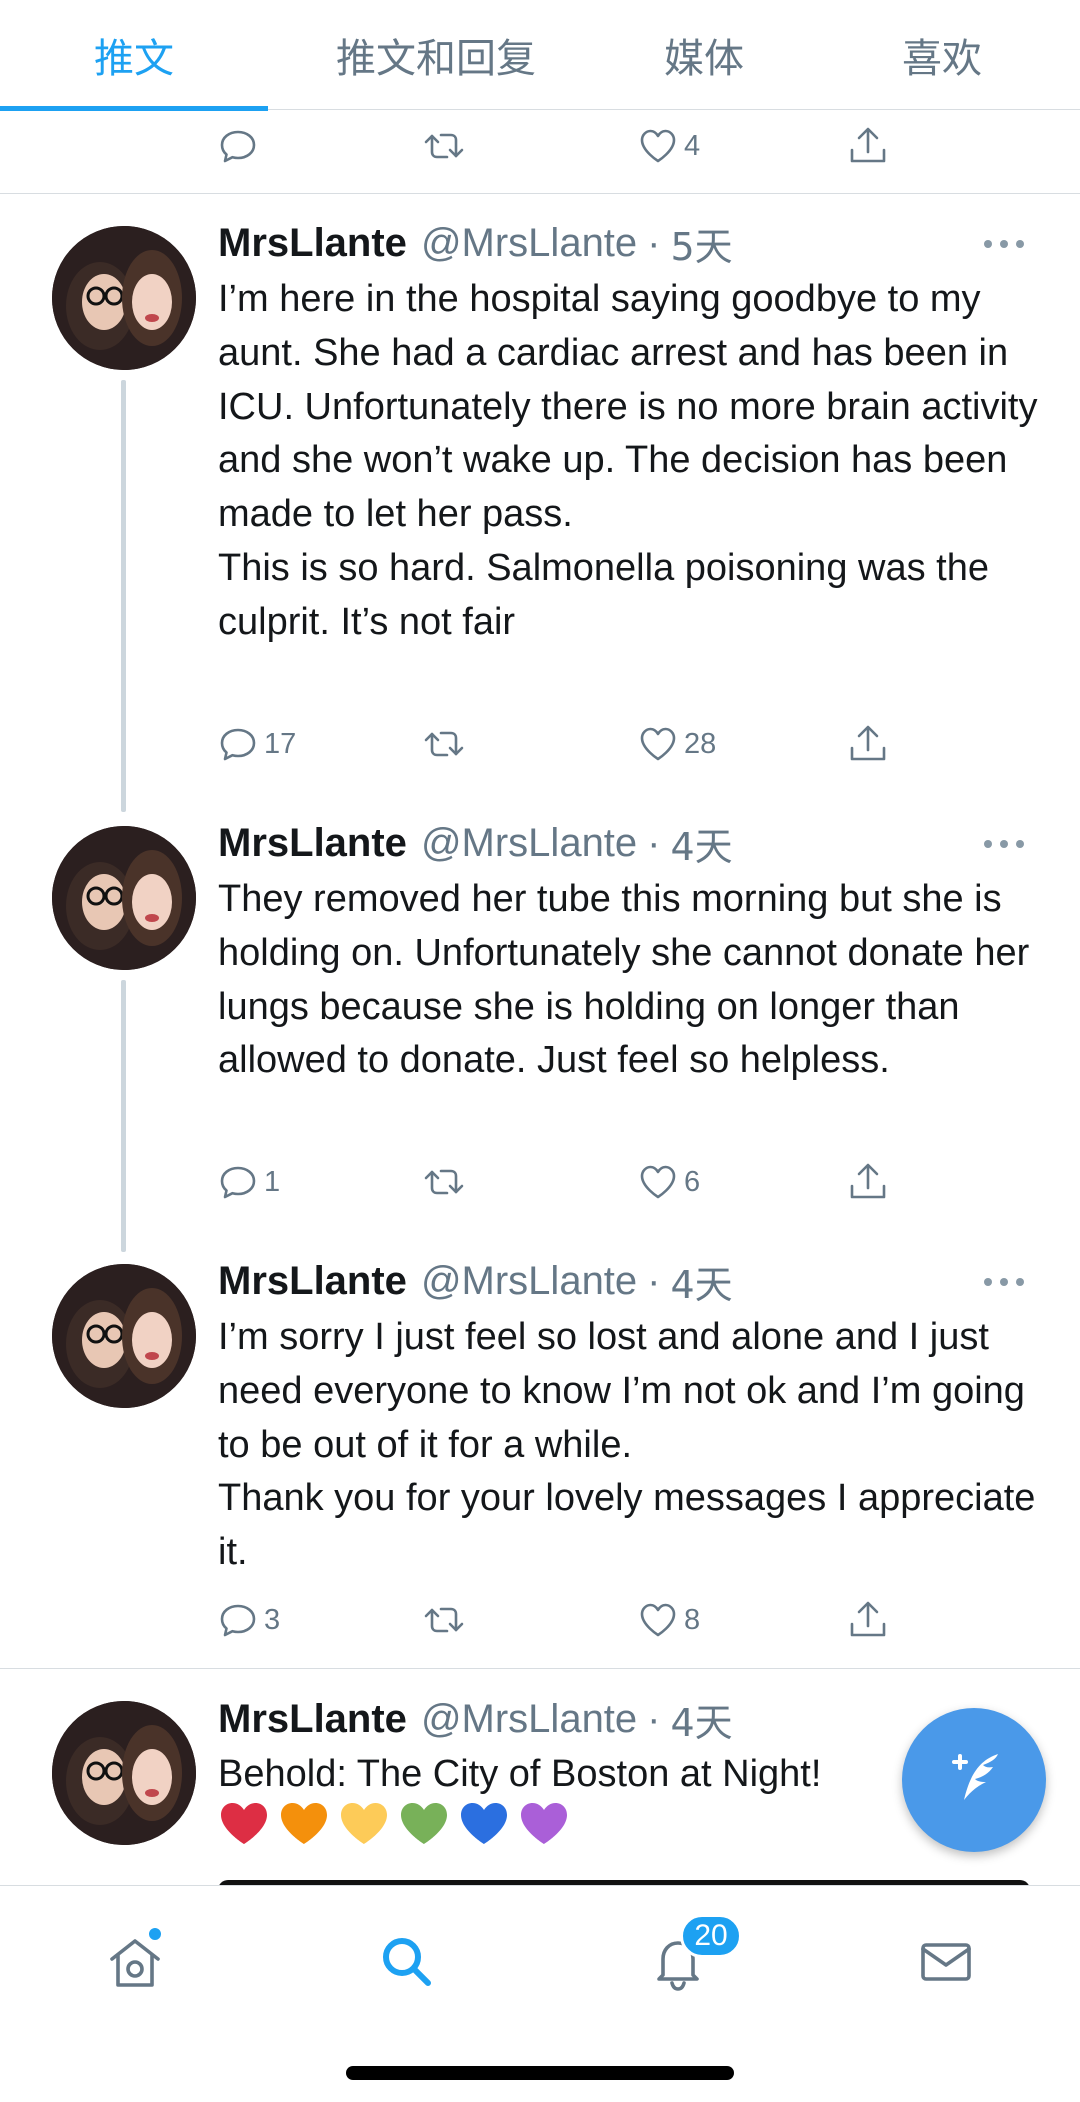 The height and width of the screenshot is (2102, 1080). What do you see at coordinates (704, 55) in the screenshot?
I see `tab-media: 媒体` at bounding box center [704, 55].